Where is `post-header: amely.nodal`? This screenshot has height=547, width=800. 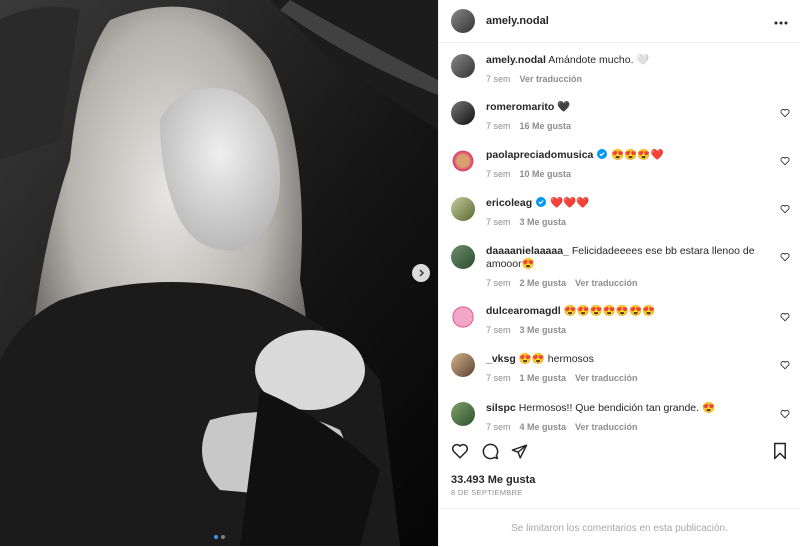 post-header: amely.nodal is located at coordinates (619, 21).